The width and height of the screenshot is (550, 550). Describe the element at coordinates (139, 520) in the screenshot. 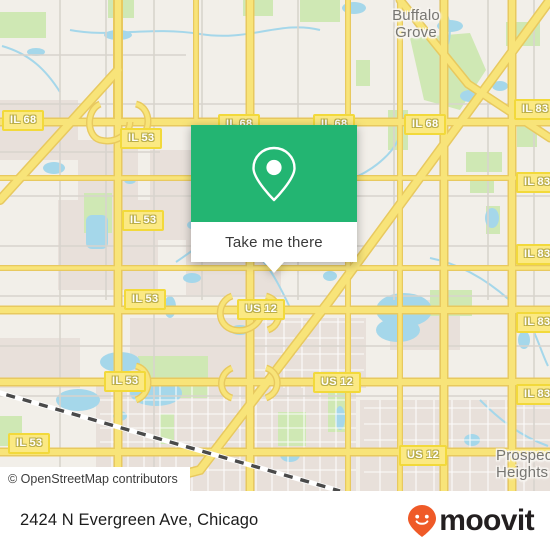

I see `address-label: 2424 N Evergreen Ave, Chicago` at that location.